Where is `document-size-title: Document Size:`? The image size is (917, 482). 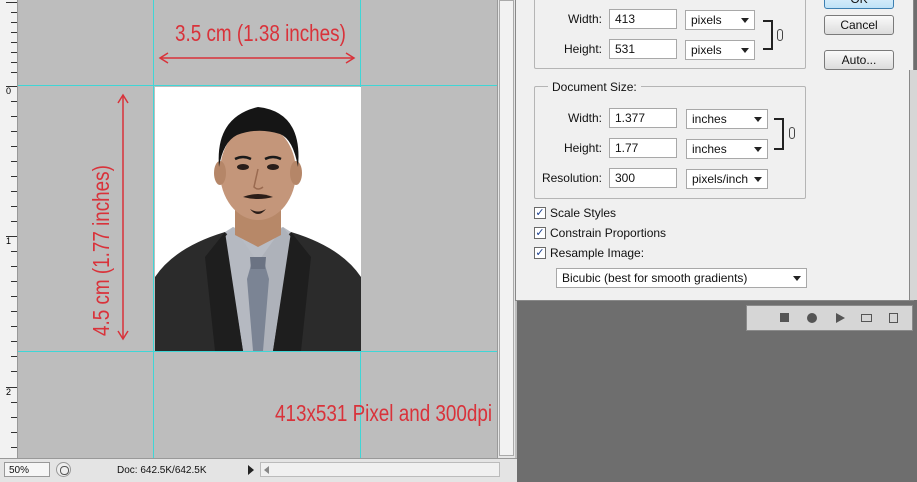 document-size-title: Document Size: is located at coordinates (594, 87).